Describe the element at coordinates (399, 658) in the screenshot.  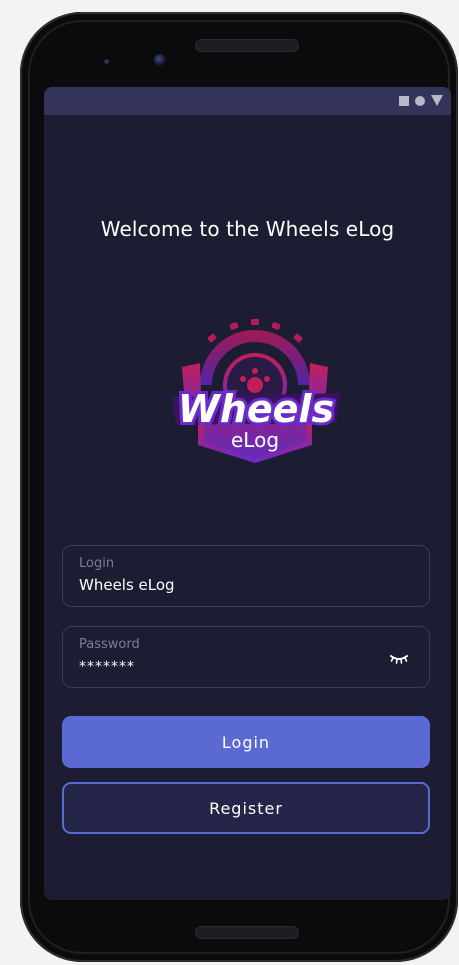
I see `eye-closed-icon` at that location.